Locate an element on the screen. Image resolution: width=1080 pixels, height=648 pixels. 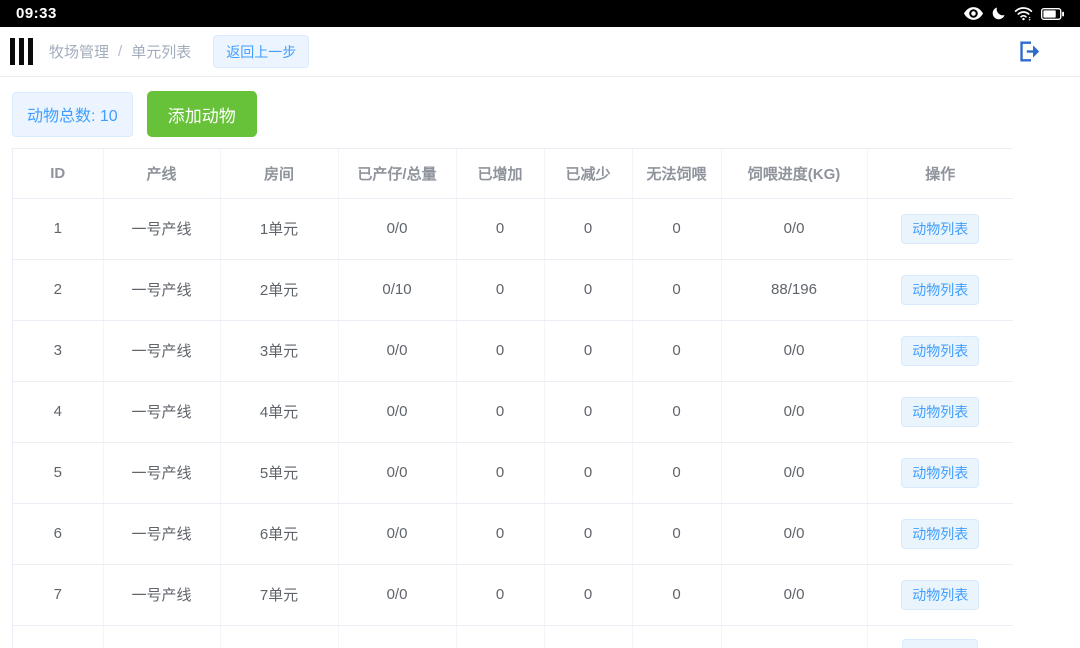
cell-id: 7 is located at coordinates (58, 595).